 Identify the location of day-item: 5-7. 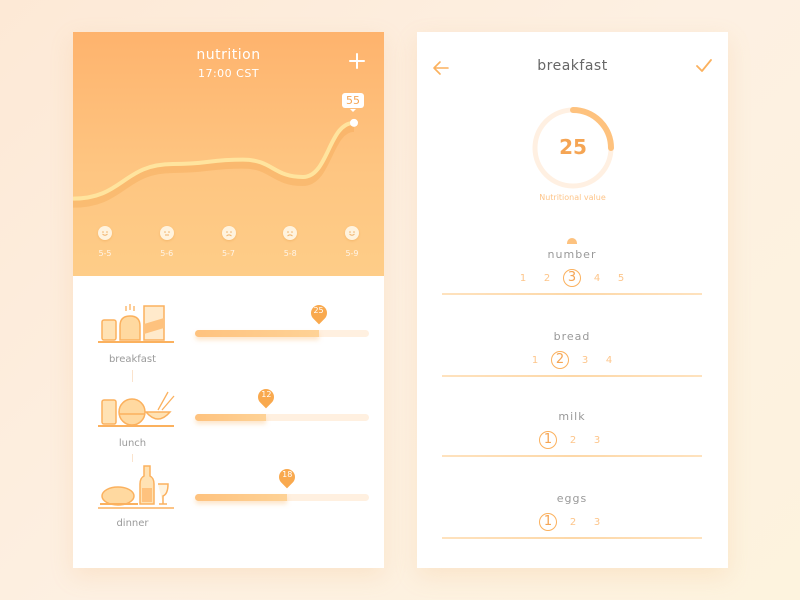
(229, 242).